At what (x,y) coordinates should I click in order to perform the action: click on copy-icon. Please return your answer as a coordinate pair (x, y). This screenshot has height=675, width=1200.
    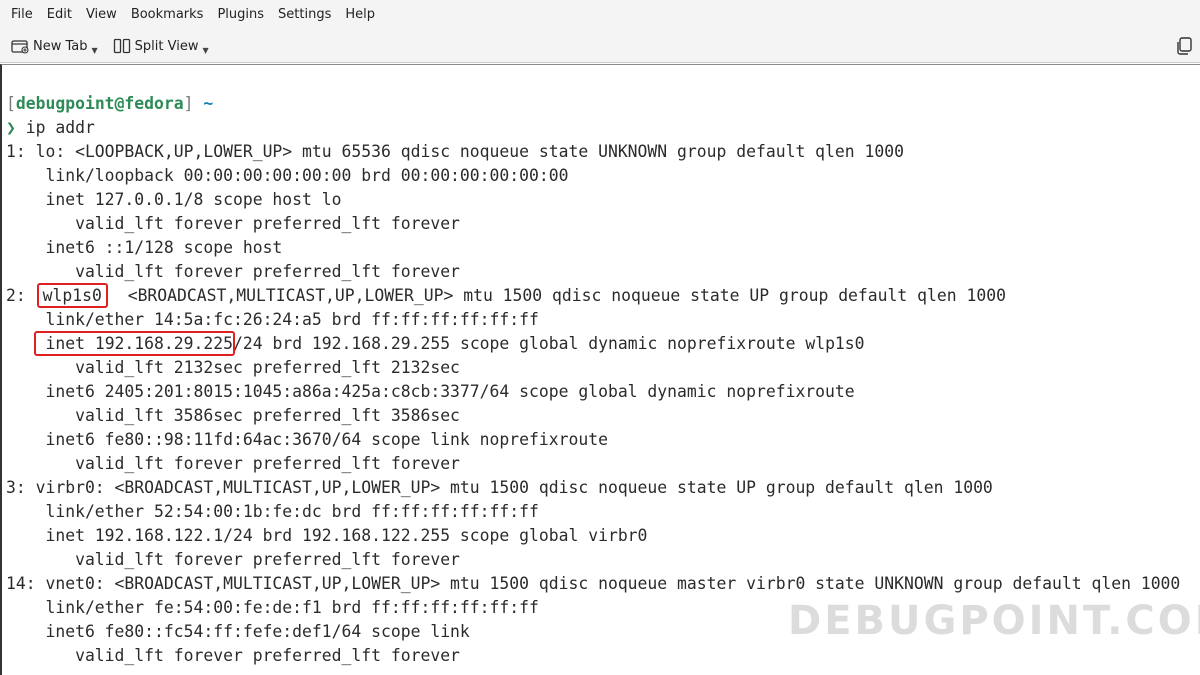
    Looking at the image, I should click on (1184, 46).